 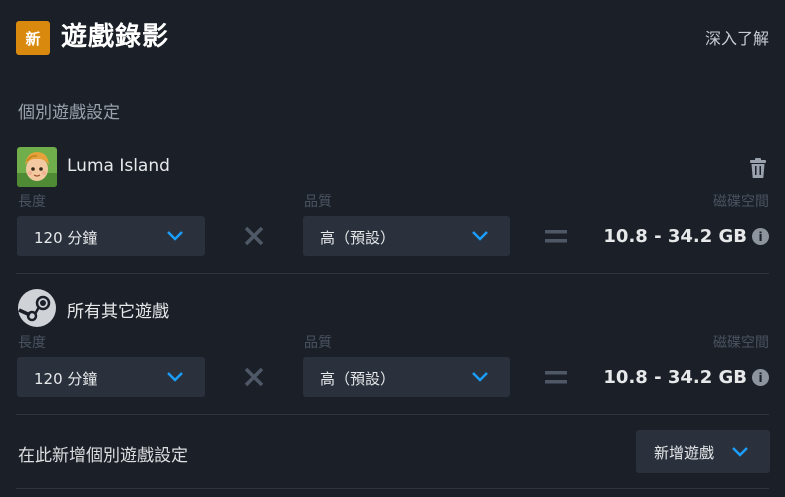 I want to click on add-game-setting-label: 在此新增個別遊戲設定, so click(x=103, y=456).